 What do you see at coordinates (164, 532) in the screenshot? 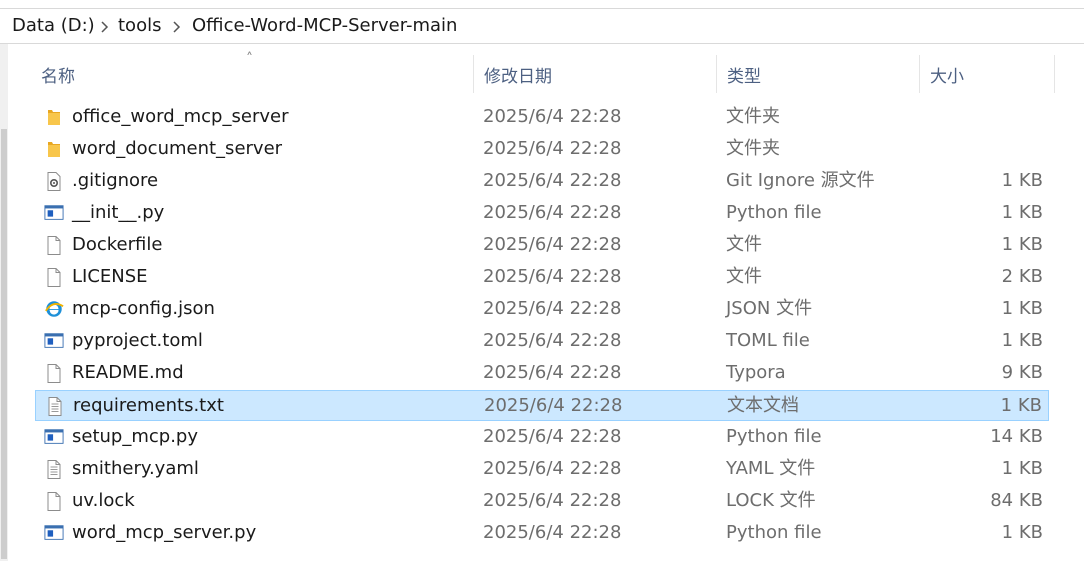
I see `file-name: word_mcp_server.py` at bounding box center [164, 532].